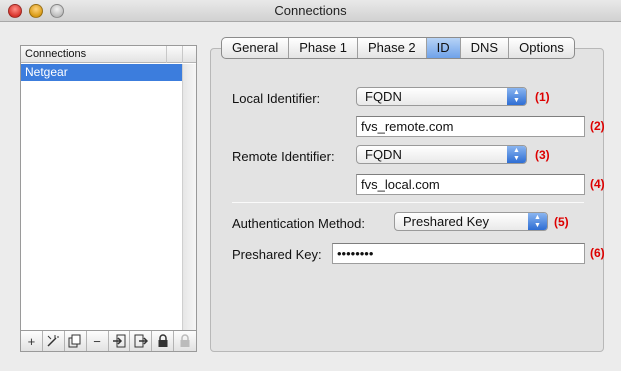 This screenshot has height=371, width=621. Describe the element at coordinates (185, 341) in the screenshot. I see `lock-disabled-icon` at that location.